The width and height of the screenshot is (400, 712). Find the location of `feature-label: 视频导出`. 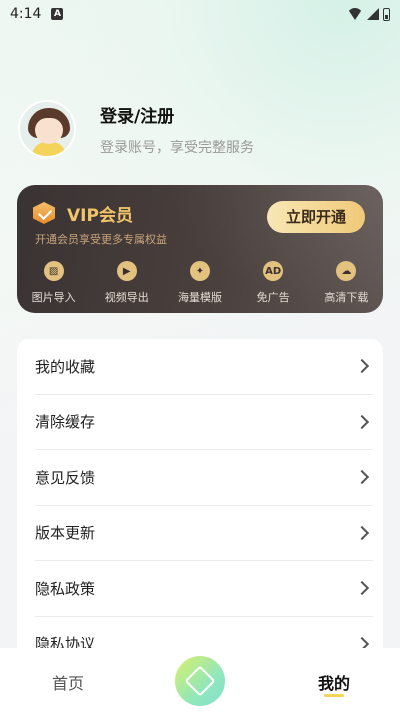

feature-label: 视频导出 is located at coordinates (126, 297).